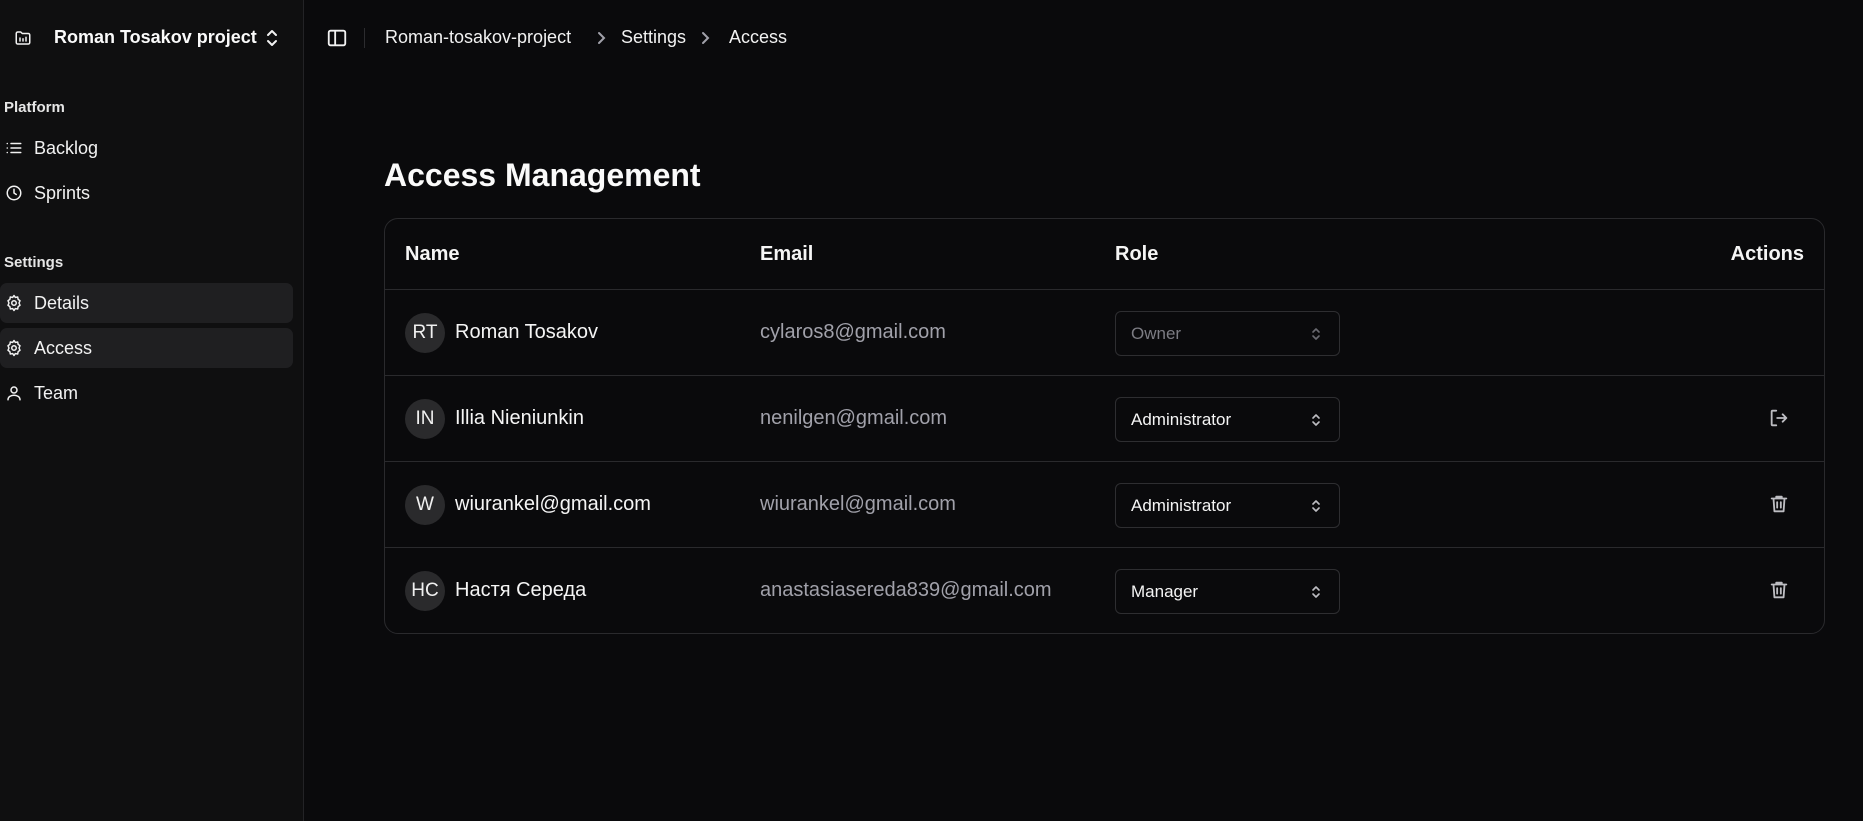 The image size is (1863, 821). Describe the element at coordinates (146, 193) in the screenshot. I see `sidebar-item-sprints: Sprints` at that location.